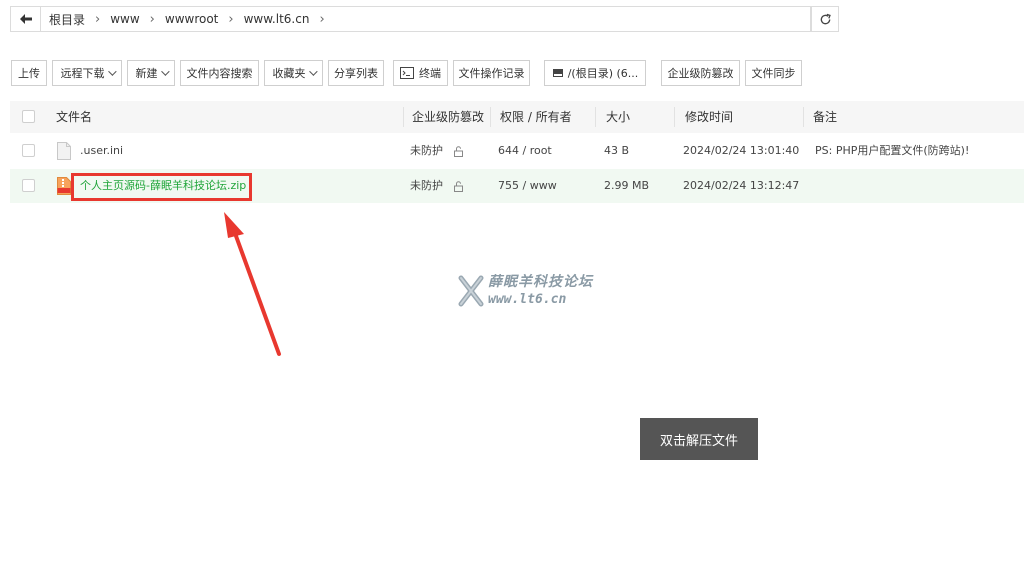 This screenshot has width=1024, height=584. Describe the element at coordinates (709, 117) in the screenshot. I see `header-mtime: 修改时间` at that location.